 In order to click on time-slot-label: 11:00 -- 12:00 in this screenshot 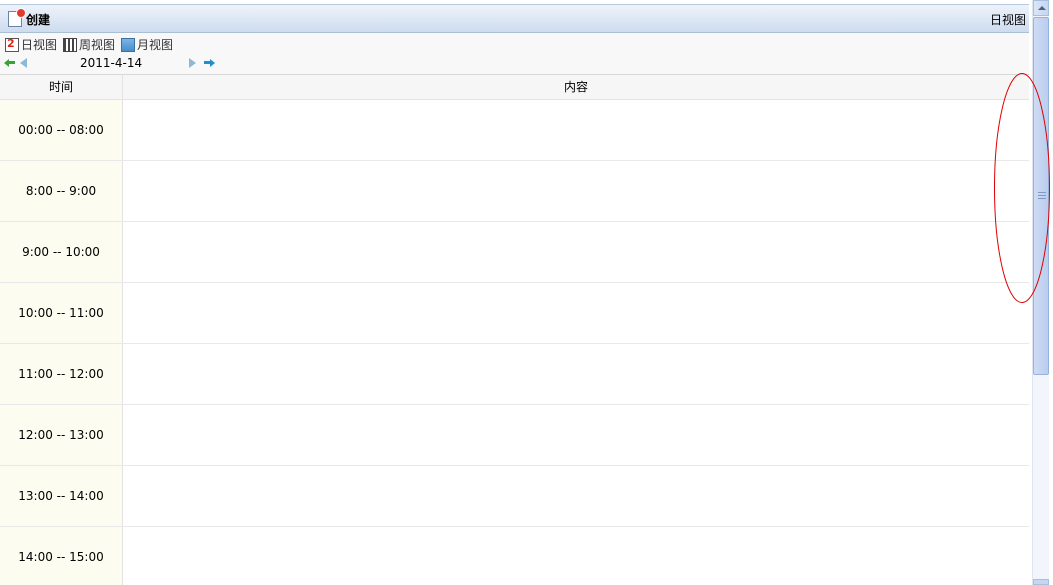, I will do `click(61, 374)`.